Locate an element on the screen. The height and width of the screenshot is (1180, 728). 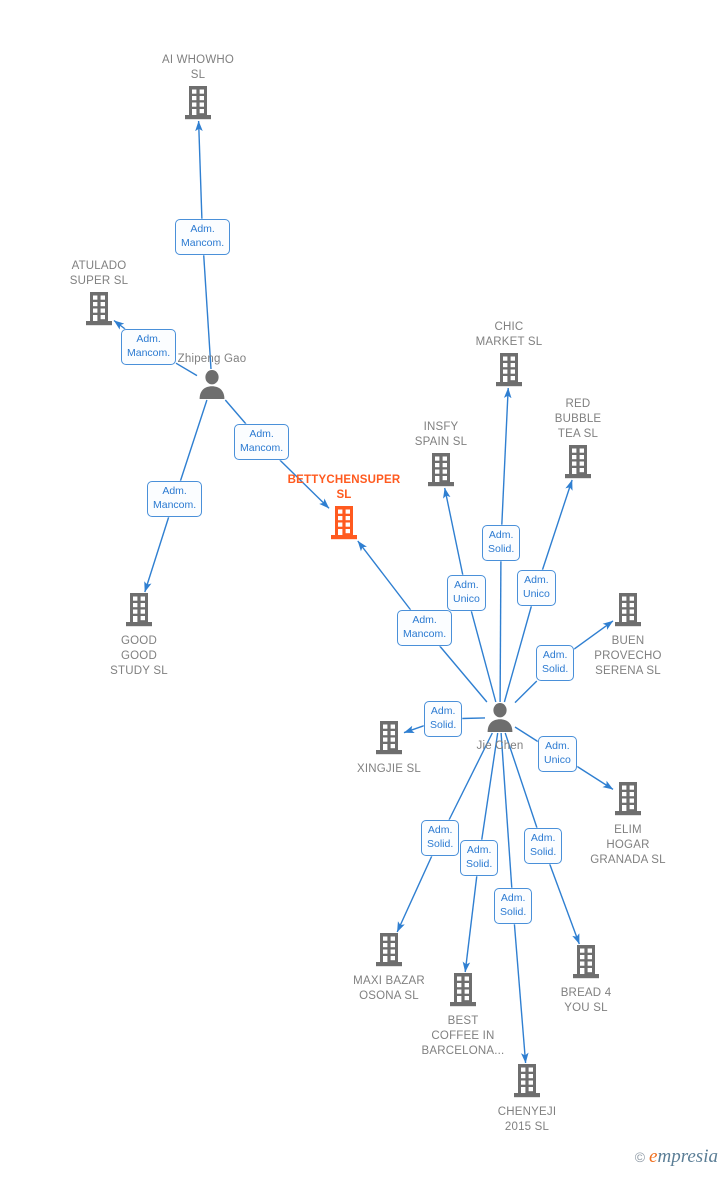
node-label: CHENYEJI 2015 SL is located at coordinates (527, 1119).